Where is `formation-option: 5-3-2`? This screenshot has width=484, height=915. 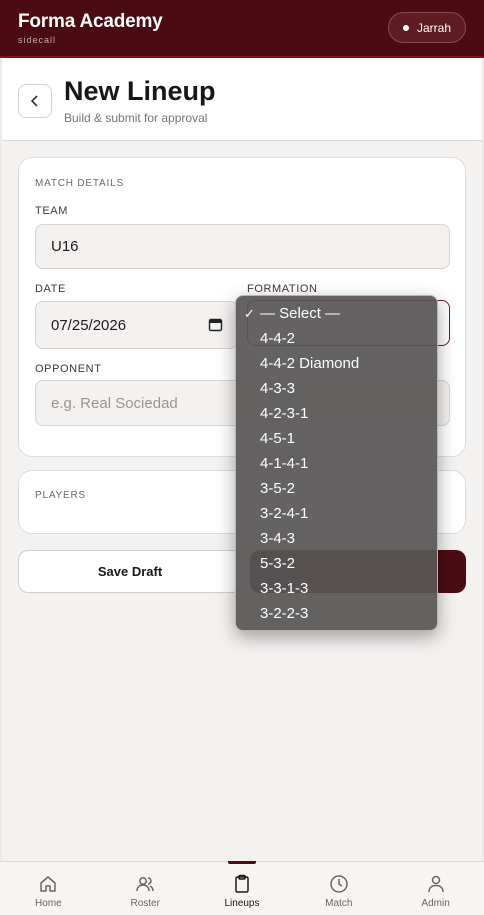 formation-option: 5-3-2 is located at coordinates (336, 563).